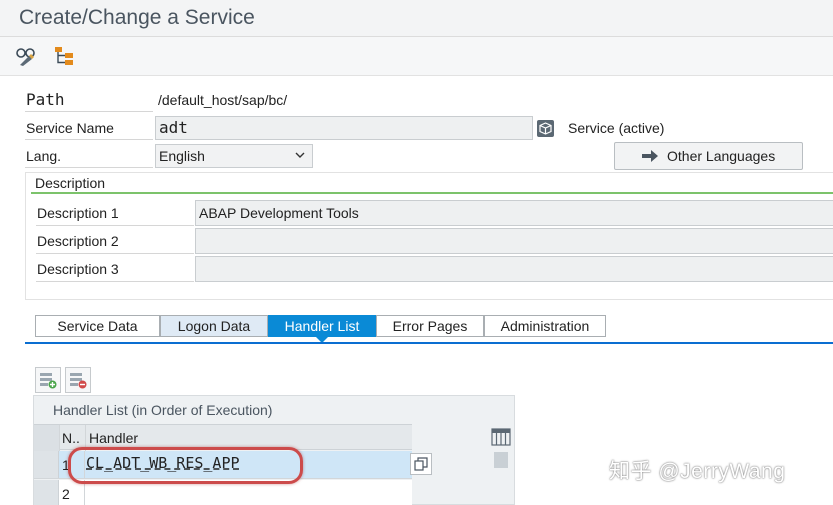  I want to click on page-title: Create/Change a Service, so click(137, 17).